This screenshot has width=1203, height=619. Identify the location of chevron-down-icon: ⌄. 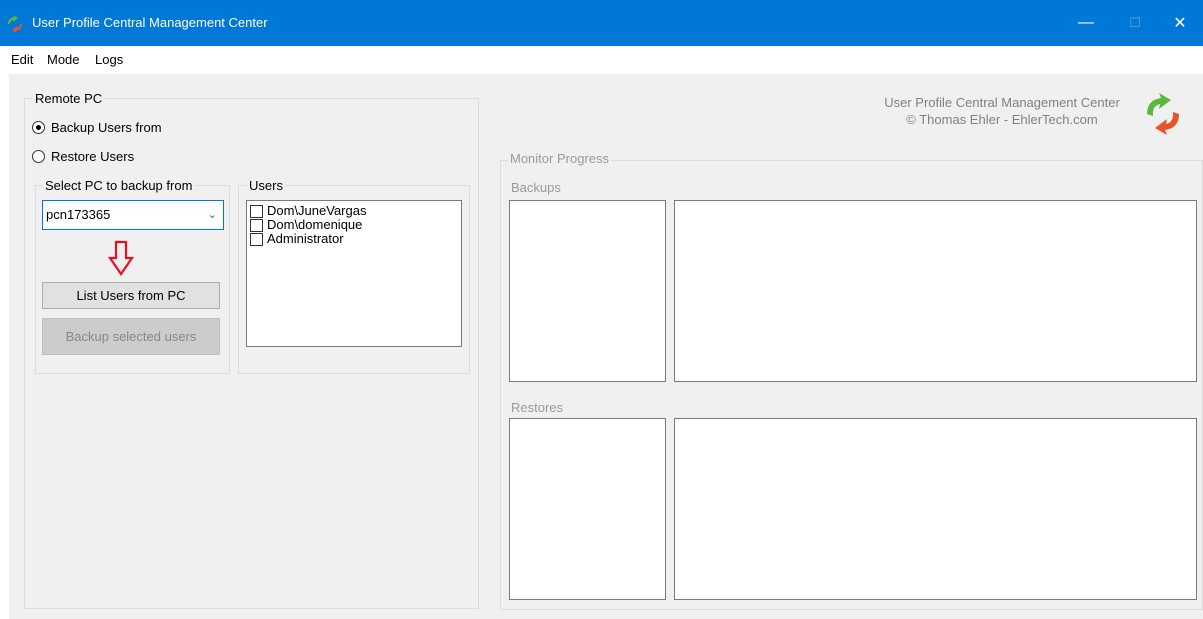
(212, 214).